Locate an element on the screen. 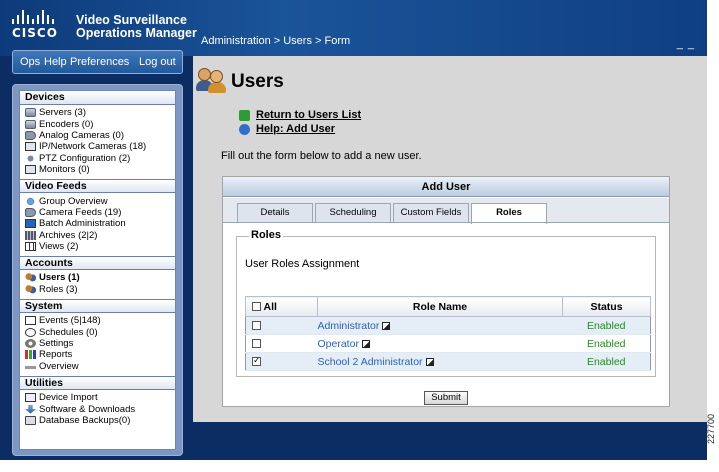 Image resolution: width=719 pixels, height=472 pixels. help-add-user-link: Help: Add User is located at coordinates (300, 129).